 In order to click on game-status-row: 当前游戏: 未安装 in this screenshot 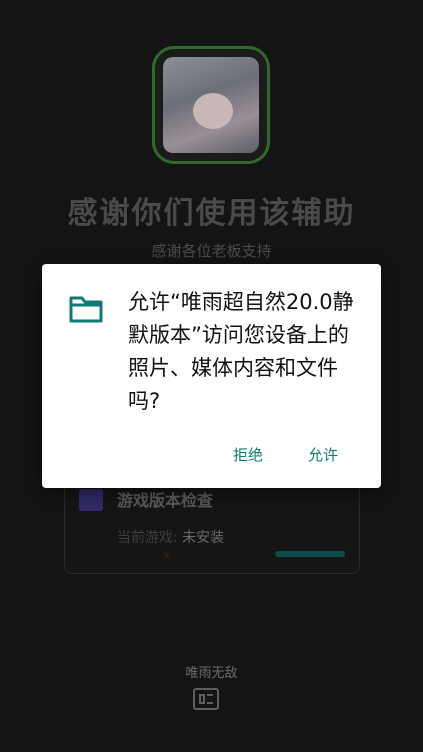, I will do `click(170, 537)`.